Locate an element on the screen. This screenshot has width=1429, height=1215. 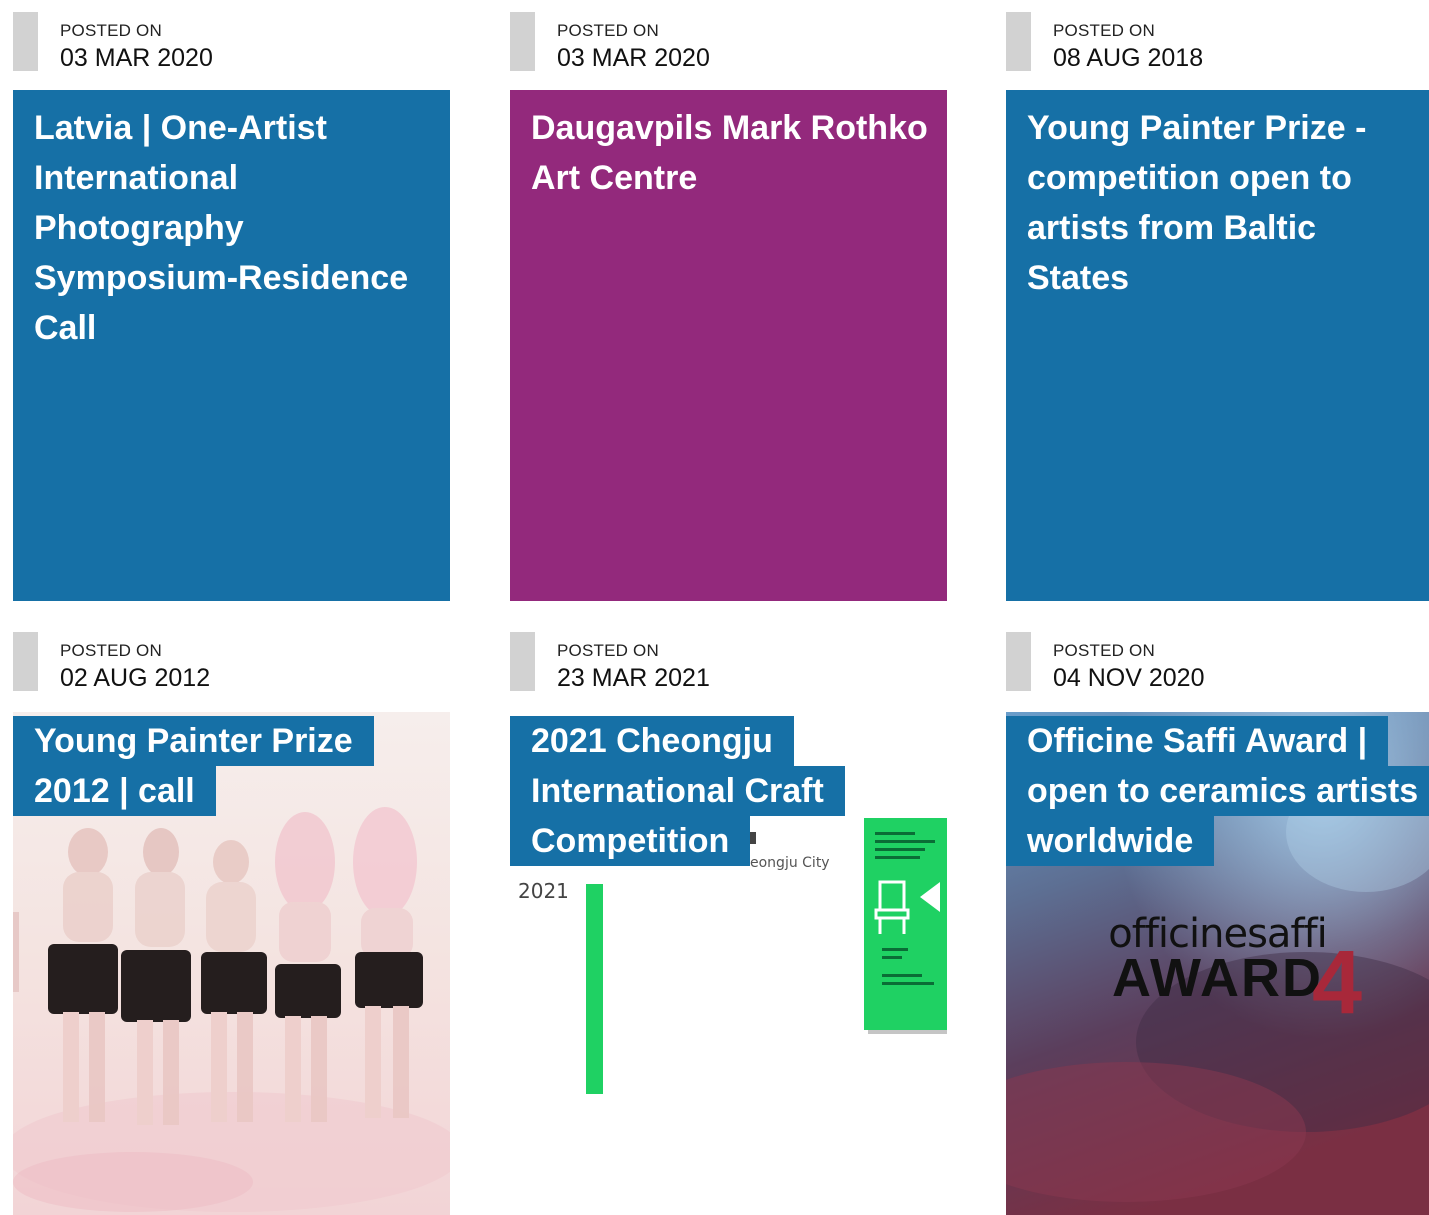
post-title: Daugavpils Mark Rothko Art Centre is located at coordinates (730, 153).